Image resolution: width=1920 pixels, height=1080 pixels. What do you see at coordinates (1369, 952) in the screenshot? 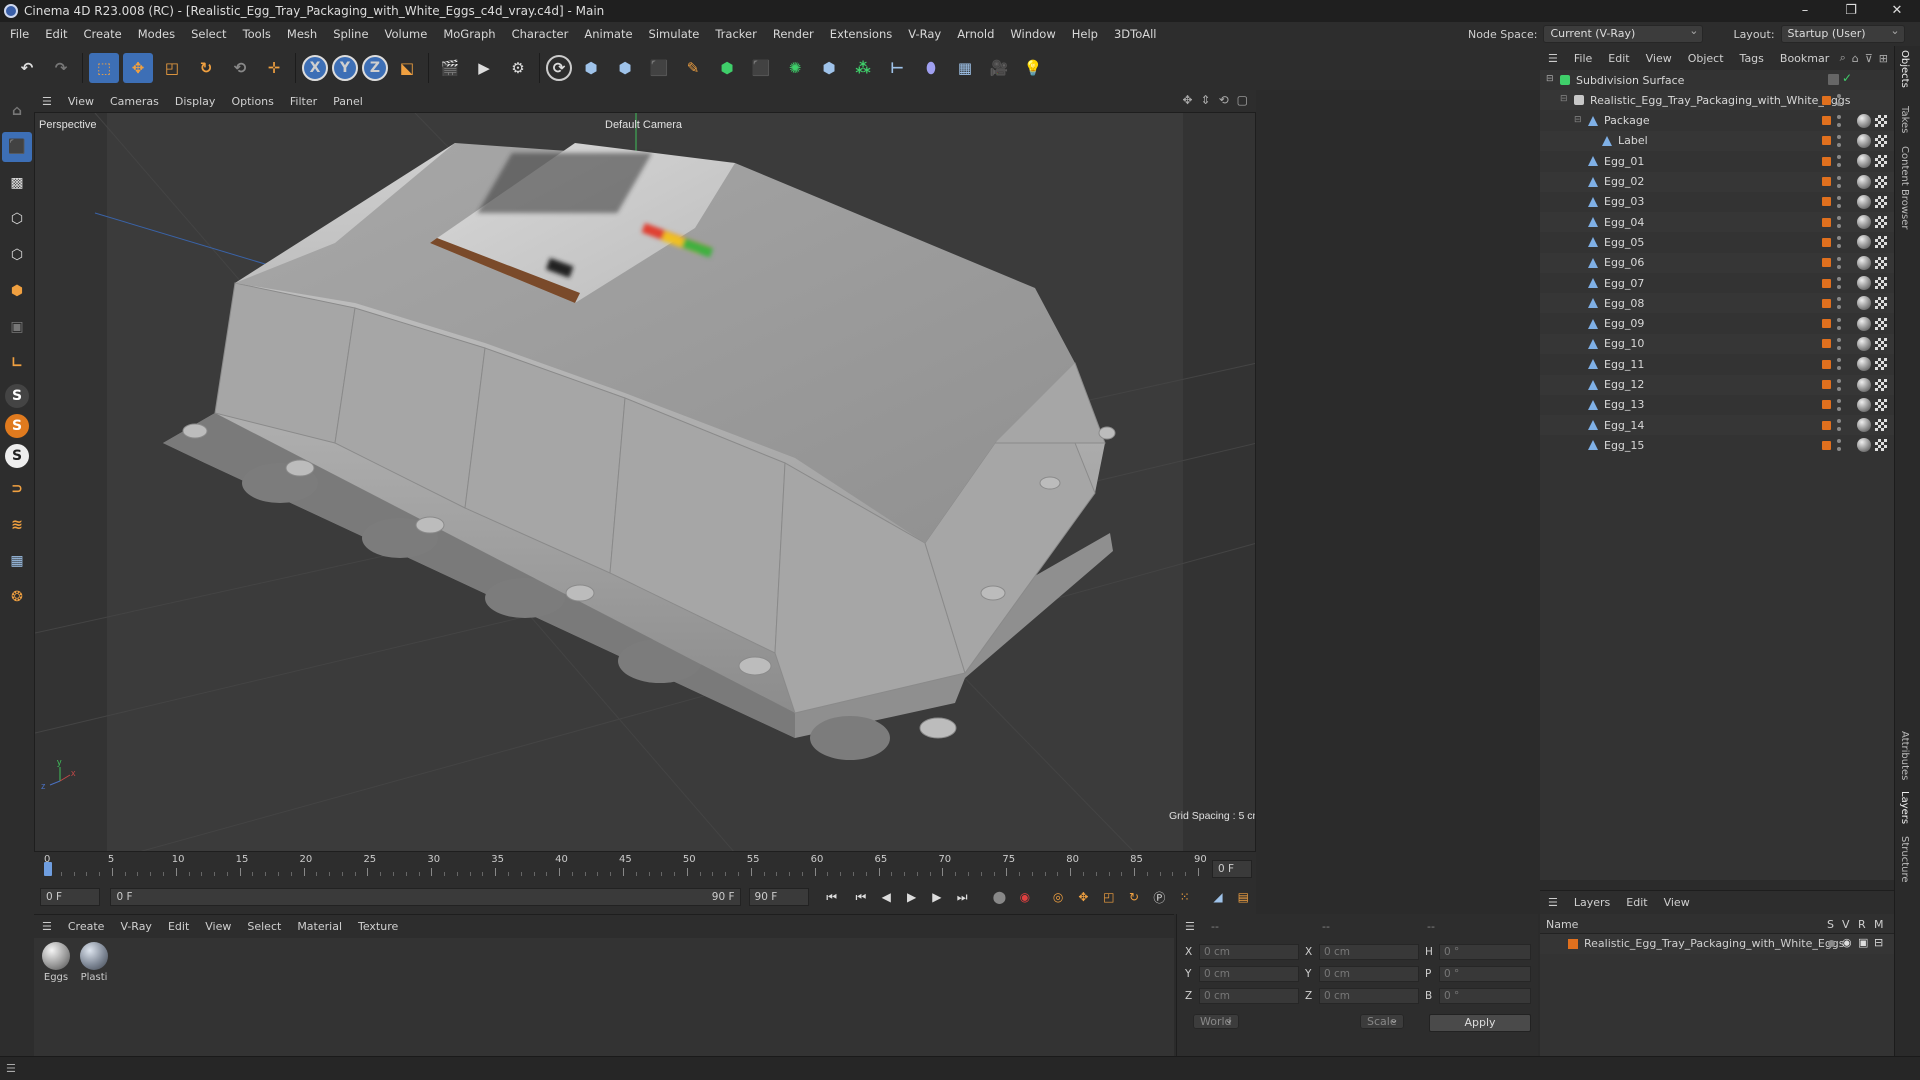
I see `size-x-field: 0 cm` at bounding box center [1369, 952].